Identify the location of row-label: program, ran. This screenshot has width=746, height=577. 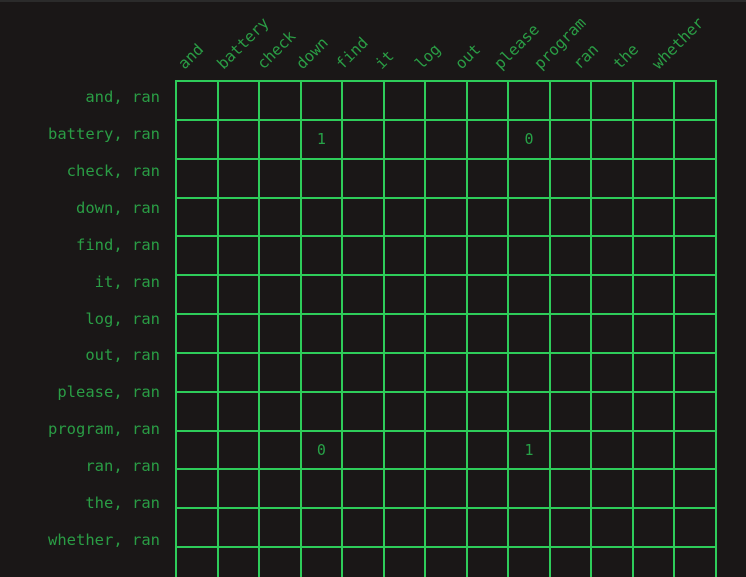
(104, 429).